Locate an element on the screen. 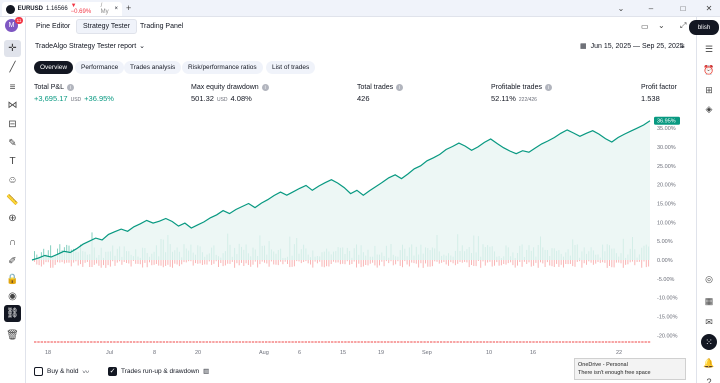 Image resolution: width=720 pixels, height=383 pixels. emoji-icon: ☺ is located at coordinates (12, 180).